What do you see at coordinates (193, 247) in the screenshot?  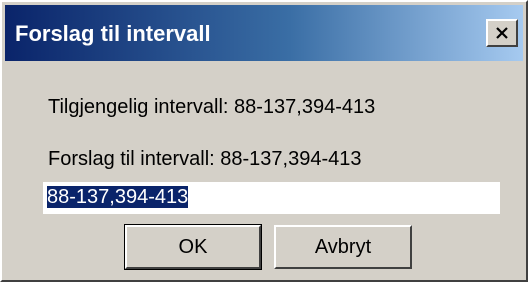 I see `ok-button: OK` at bounding box center [193, 247].